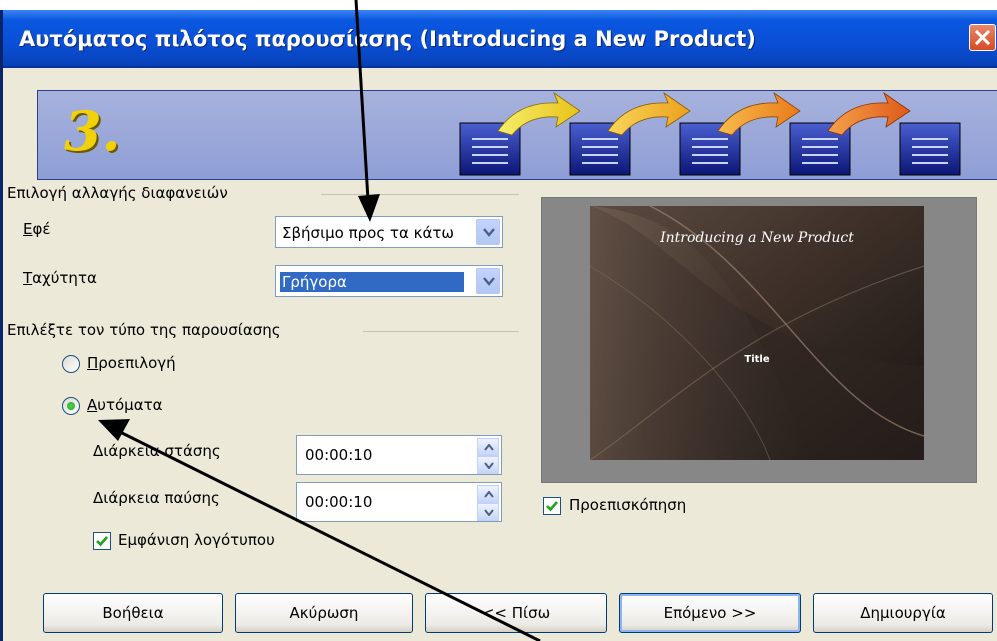 The image size is (997, 641). I want to click on duration-spin-buttons, so click(488, 456).